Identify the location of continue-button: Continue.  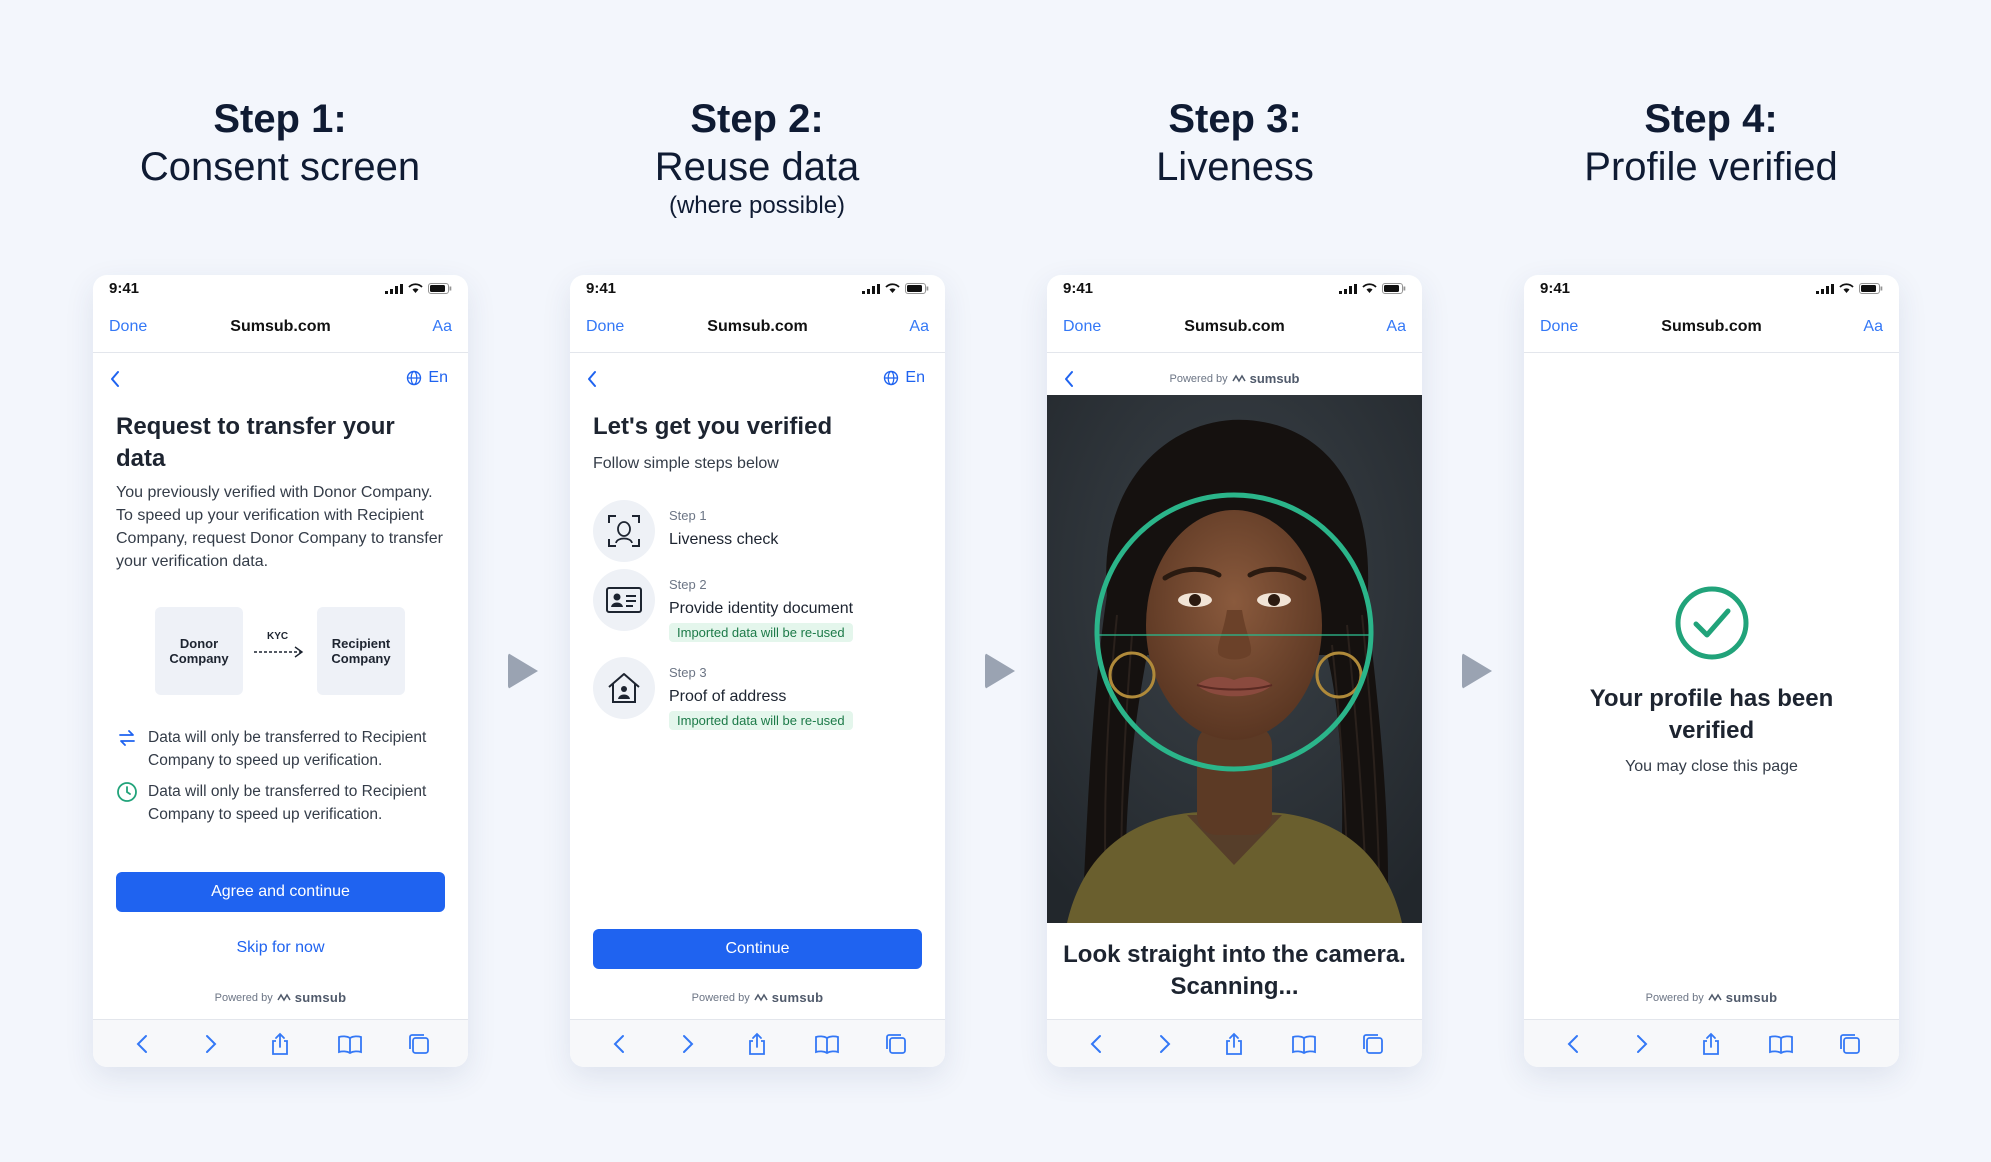
(757, 949).